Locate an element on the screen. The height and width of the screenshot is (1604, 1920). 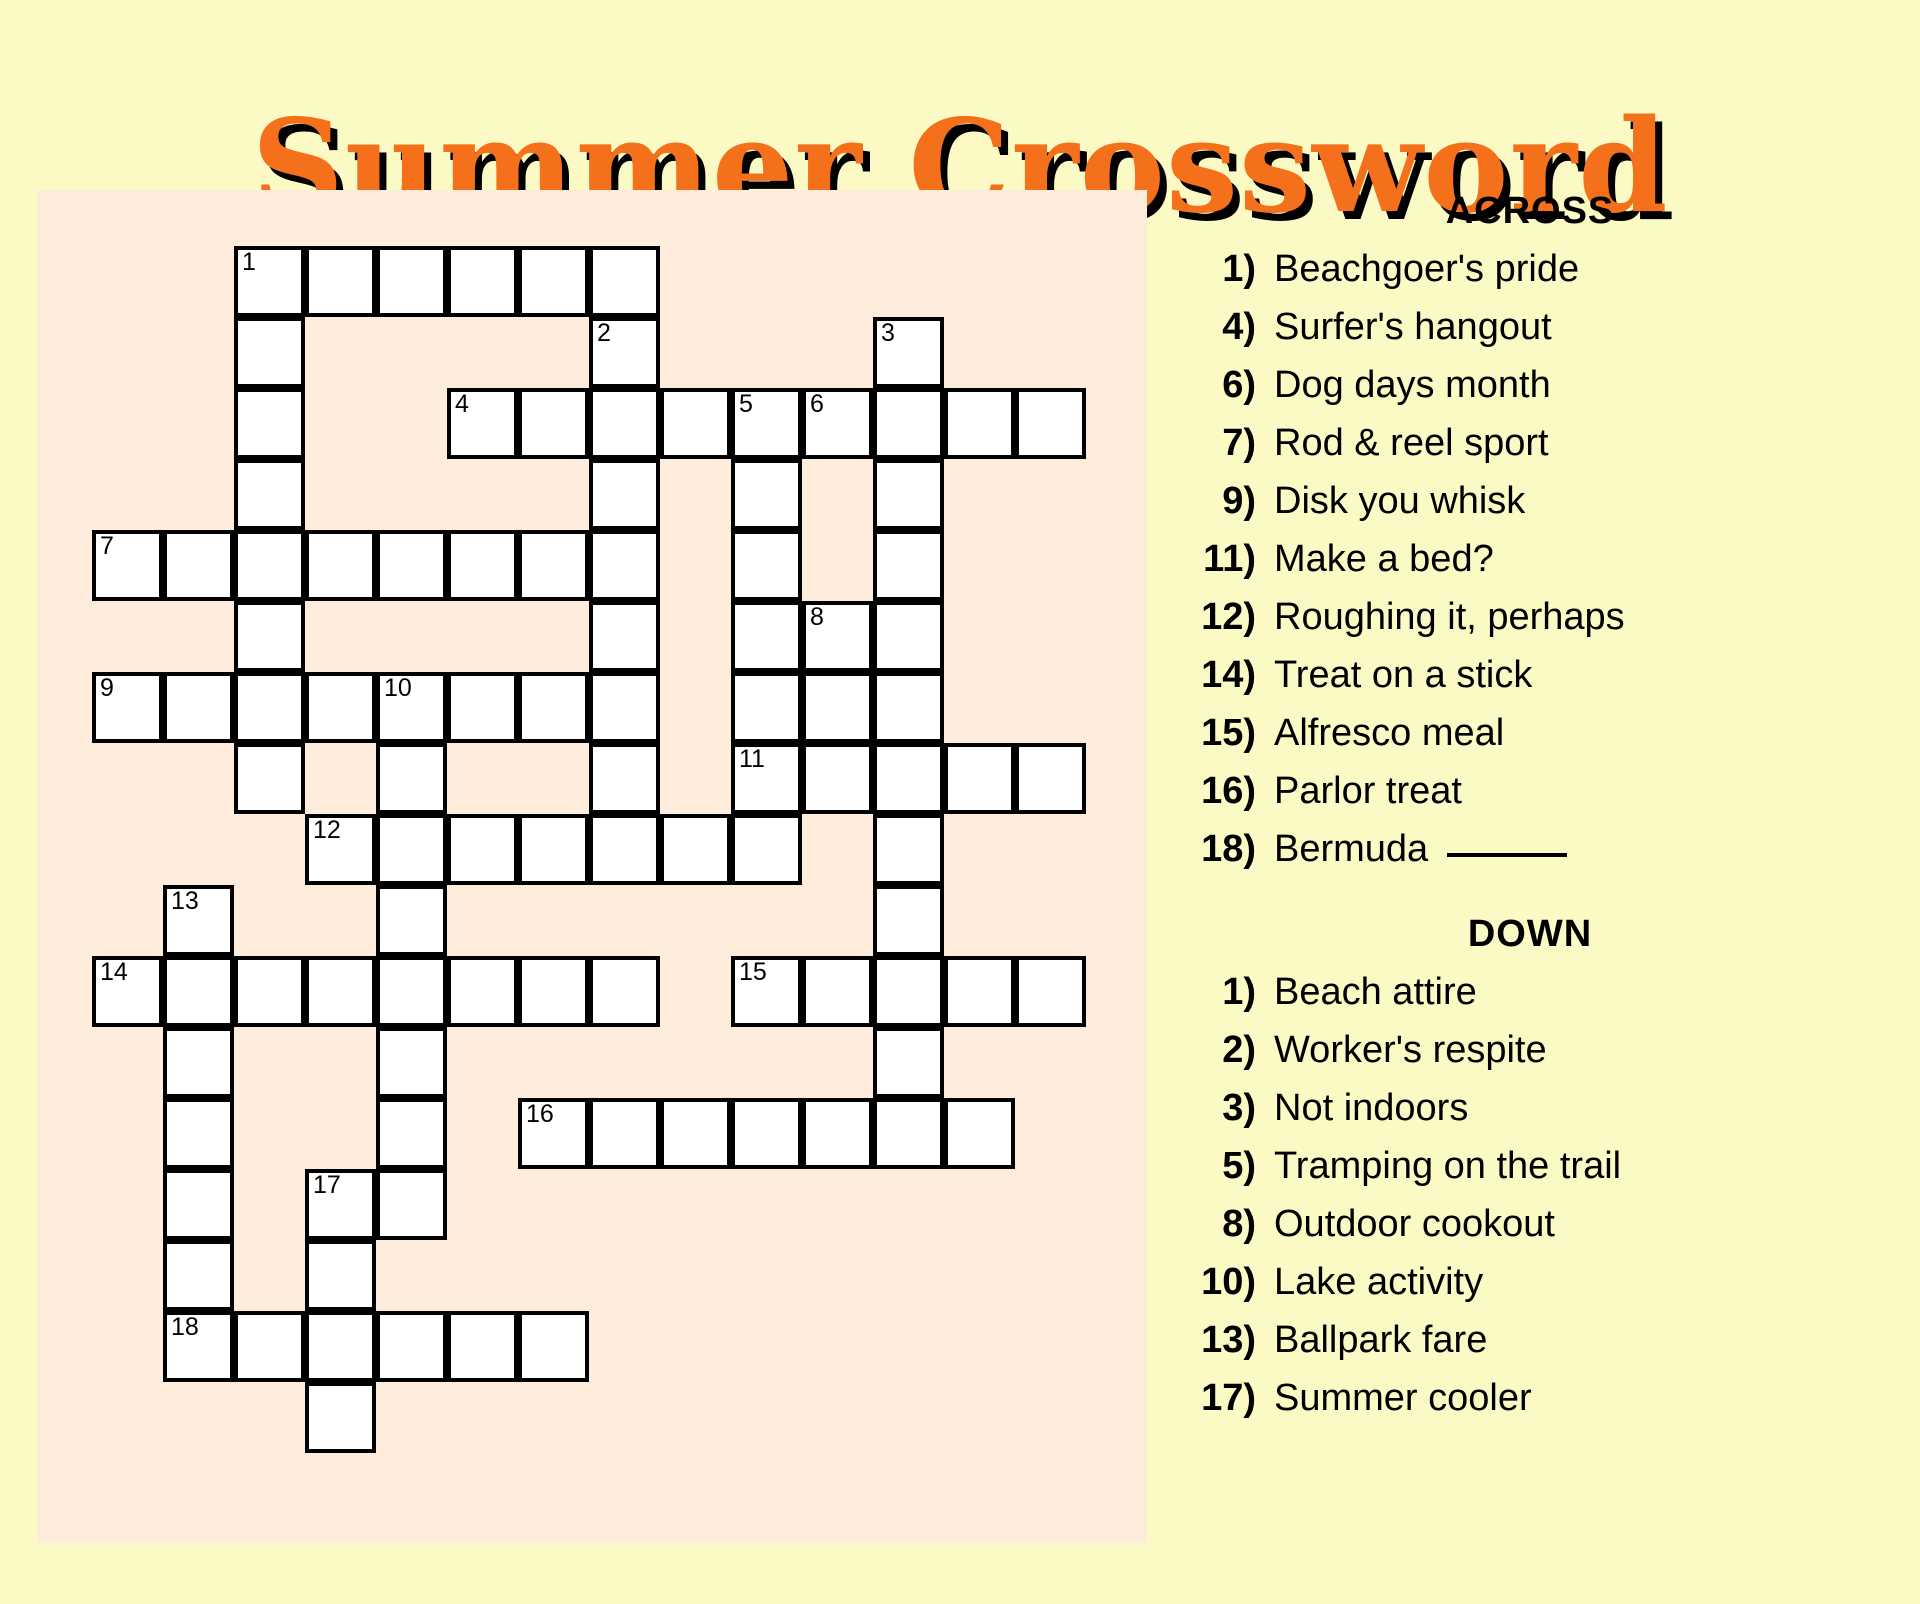
grid-cell-2: 2 is located at coordinates (624, 352).